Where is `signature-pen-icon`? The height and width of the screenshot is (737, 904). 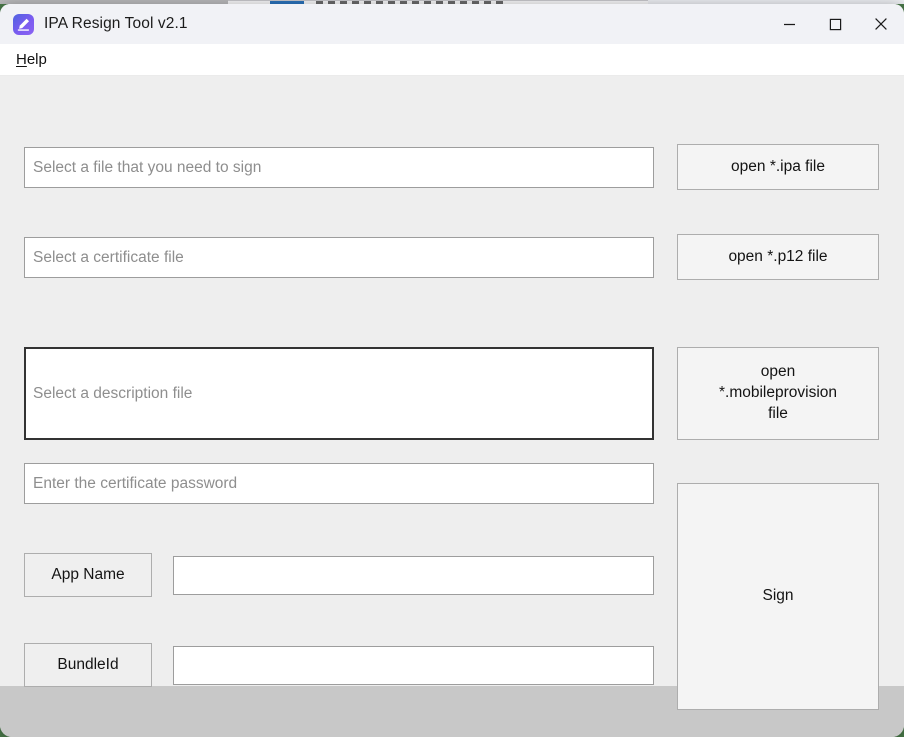
signature-pen-icon is located at coordinates (23, 24).